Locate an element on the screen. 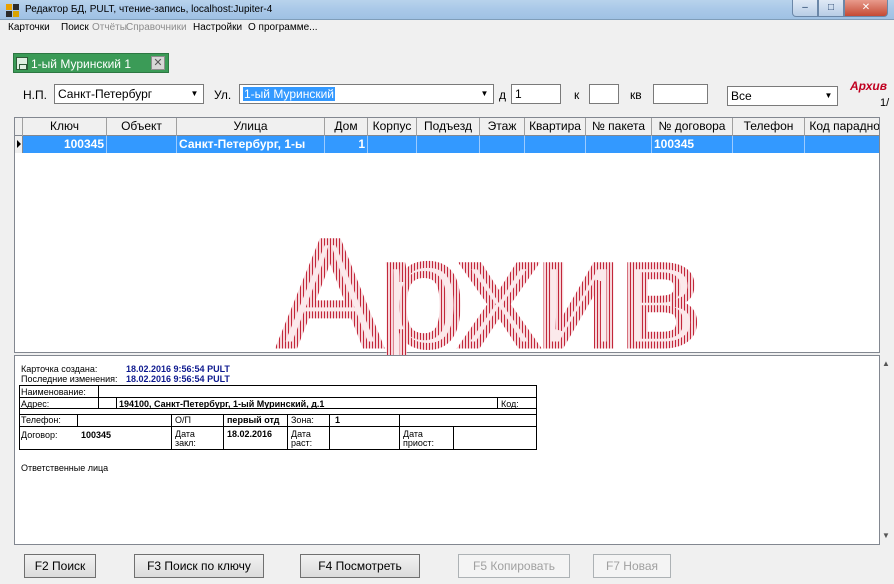  created-value: 18.02.2016 9:56:54 PULT is located at coordinates (178, 369).